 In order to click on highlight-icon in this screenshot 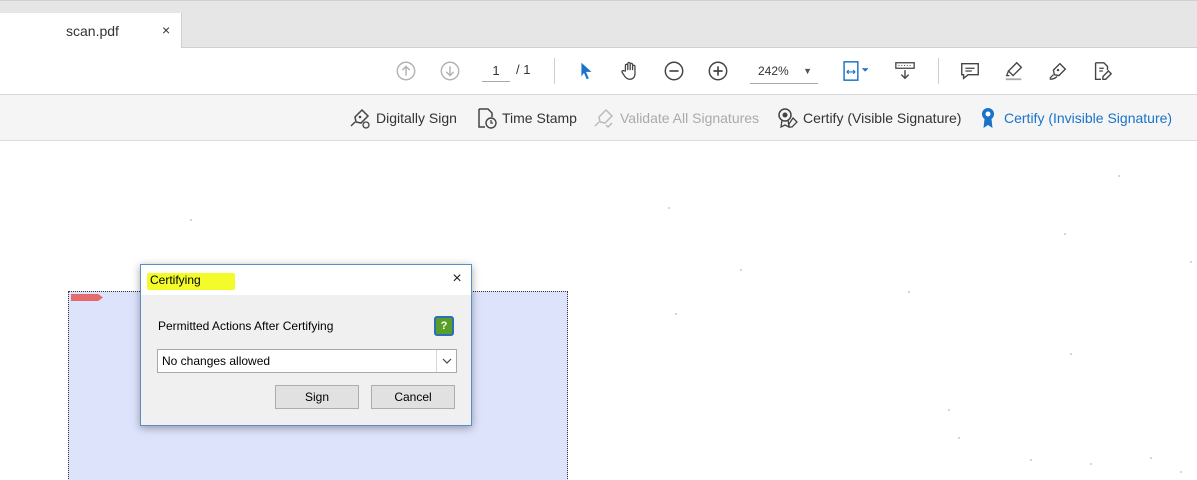, I will do `click(1014, 71)`.